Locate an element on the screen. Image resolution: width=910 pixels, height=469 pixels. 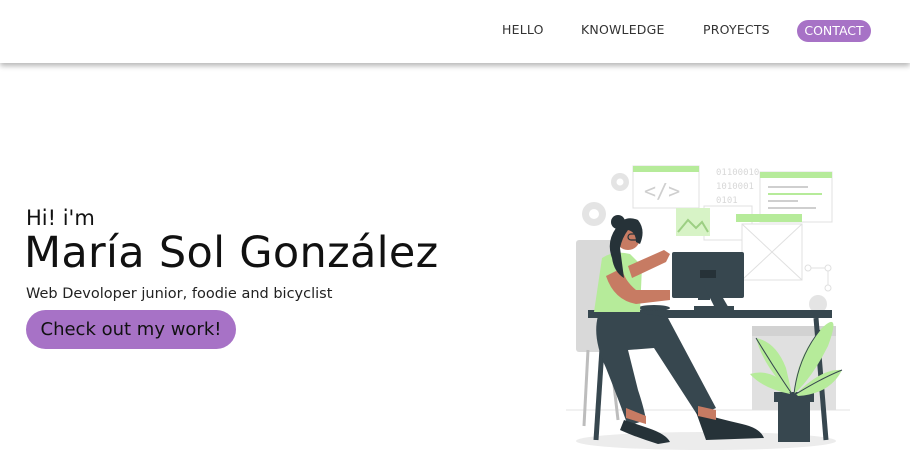
hero-greeting: Hi! i'm is located at coordinates (60, 218).